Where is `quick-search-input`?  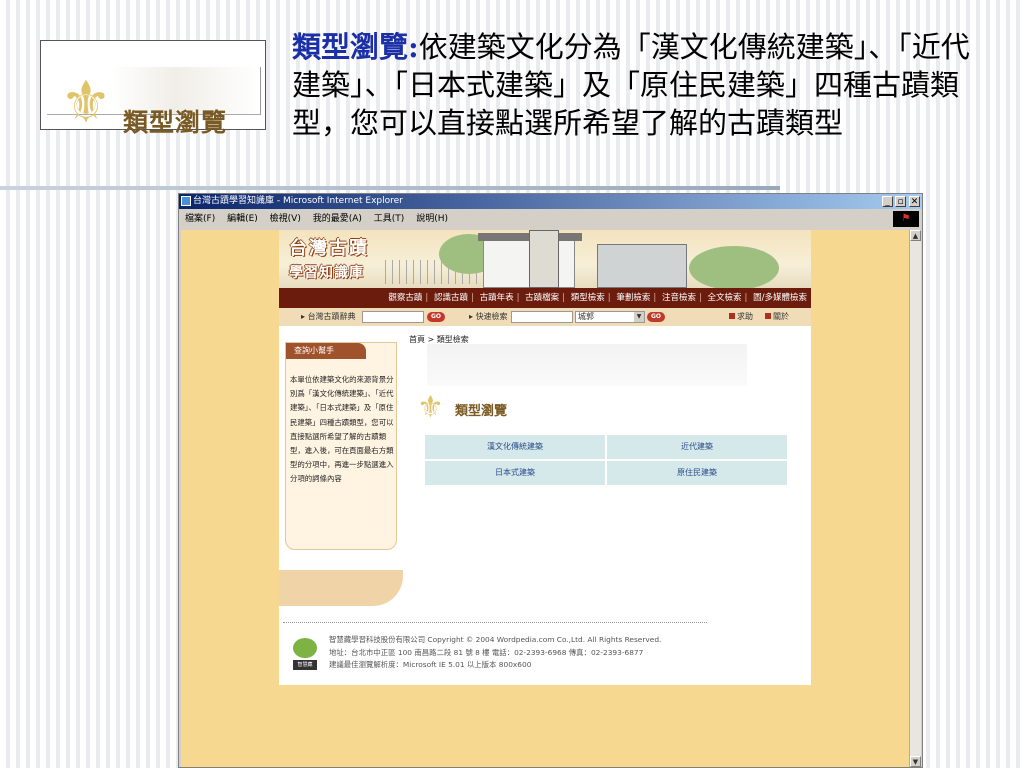
quick-search-input is located at coordinates (542, 317).